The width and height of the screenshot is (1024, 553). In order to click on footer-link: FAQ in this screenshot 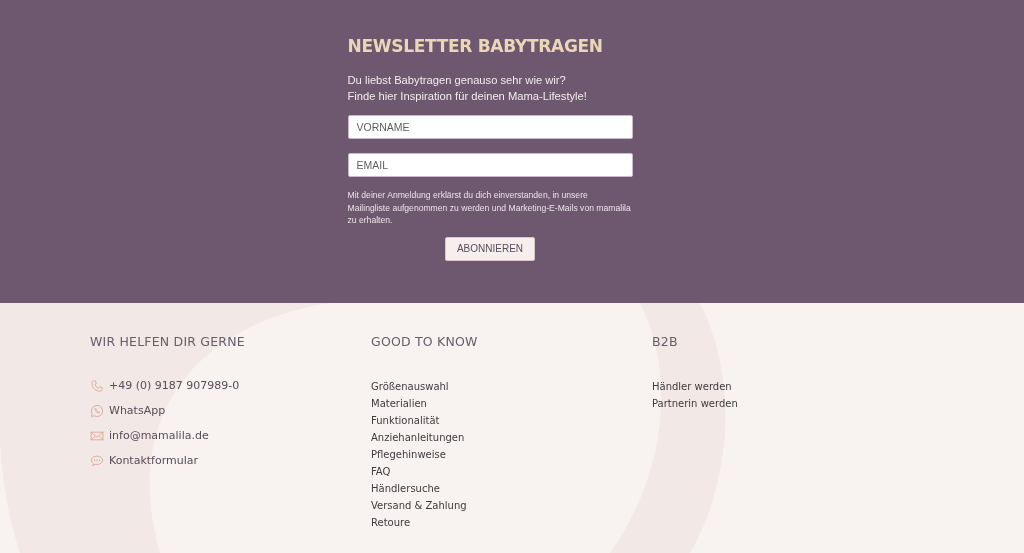, I will do `click(511, 471)`.